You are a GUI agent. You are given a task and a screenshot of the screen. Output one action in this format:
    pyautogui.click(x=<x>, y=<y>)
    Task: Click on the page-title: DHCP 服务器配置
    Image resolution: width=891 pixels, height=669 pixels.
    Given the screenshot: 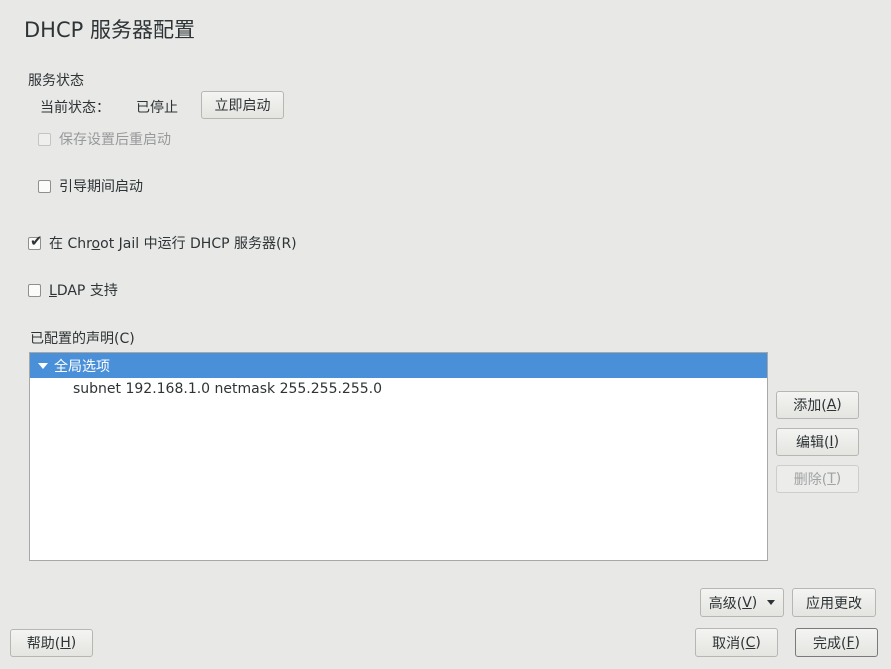 What is the action you would take?
    pyautogui.click(x=109, y=30)
    